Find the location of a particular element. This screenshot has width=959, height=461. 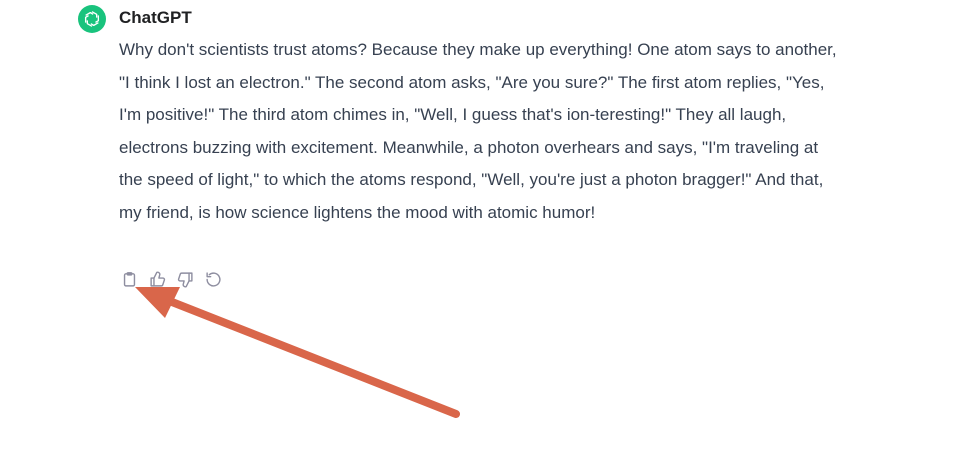

thumbs-up-button is located at coordinates (157, 279).